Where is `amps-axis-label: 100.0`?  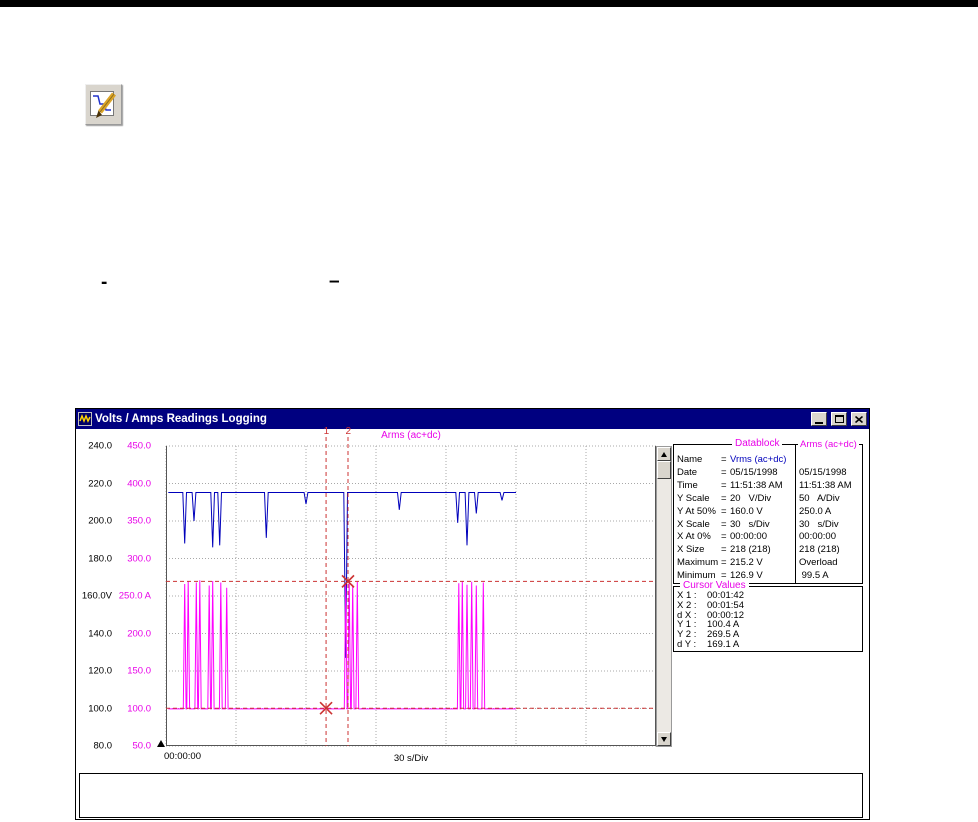 amps-axis-label: 100.0 is located at coordinates (139, 708).